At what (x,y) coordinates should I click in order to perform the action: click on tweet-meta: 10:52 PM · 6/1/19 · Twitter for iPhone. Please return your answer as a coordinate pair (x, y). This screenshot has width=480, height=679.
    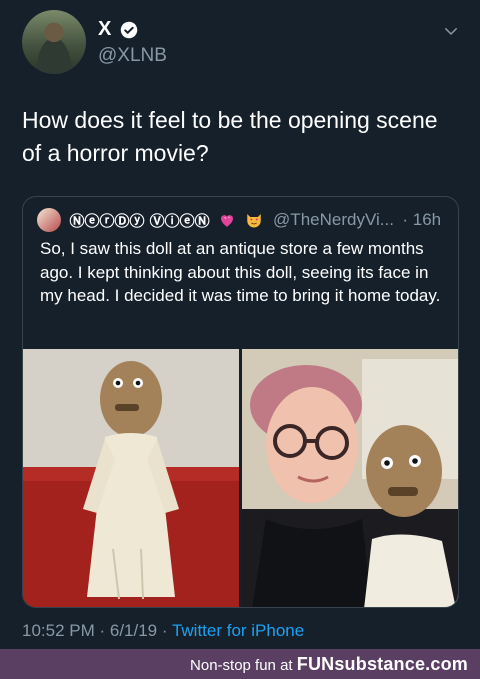
    Looking at the image, I should click on (163, 631).